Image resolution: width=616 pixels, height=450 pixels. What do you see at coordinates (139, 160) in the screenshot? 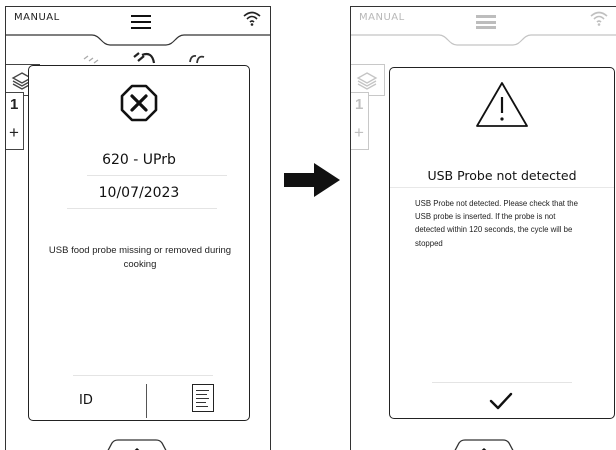
I see `error-code: 620 - UPrb` at bounding box center [139, 160].